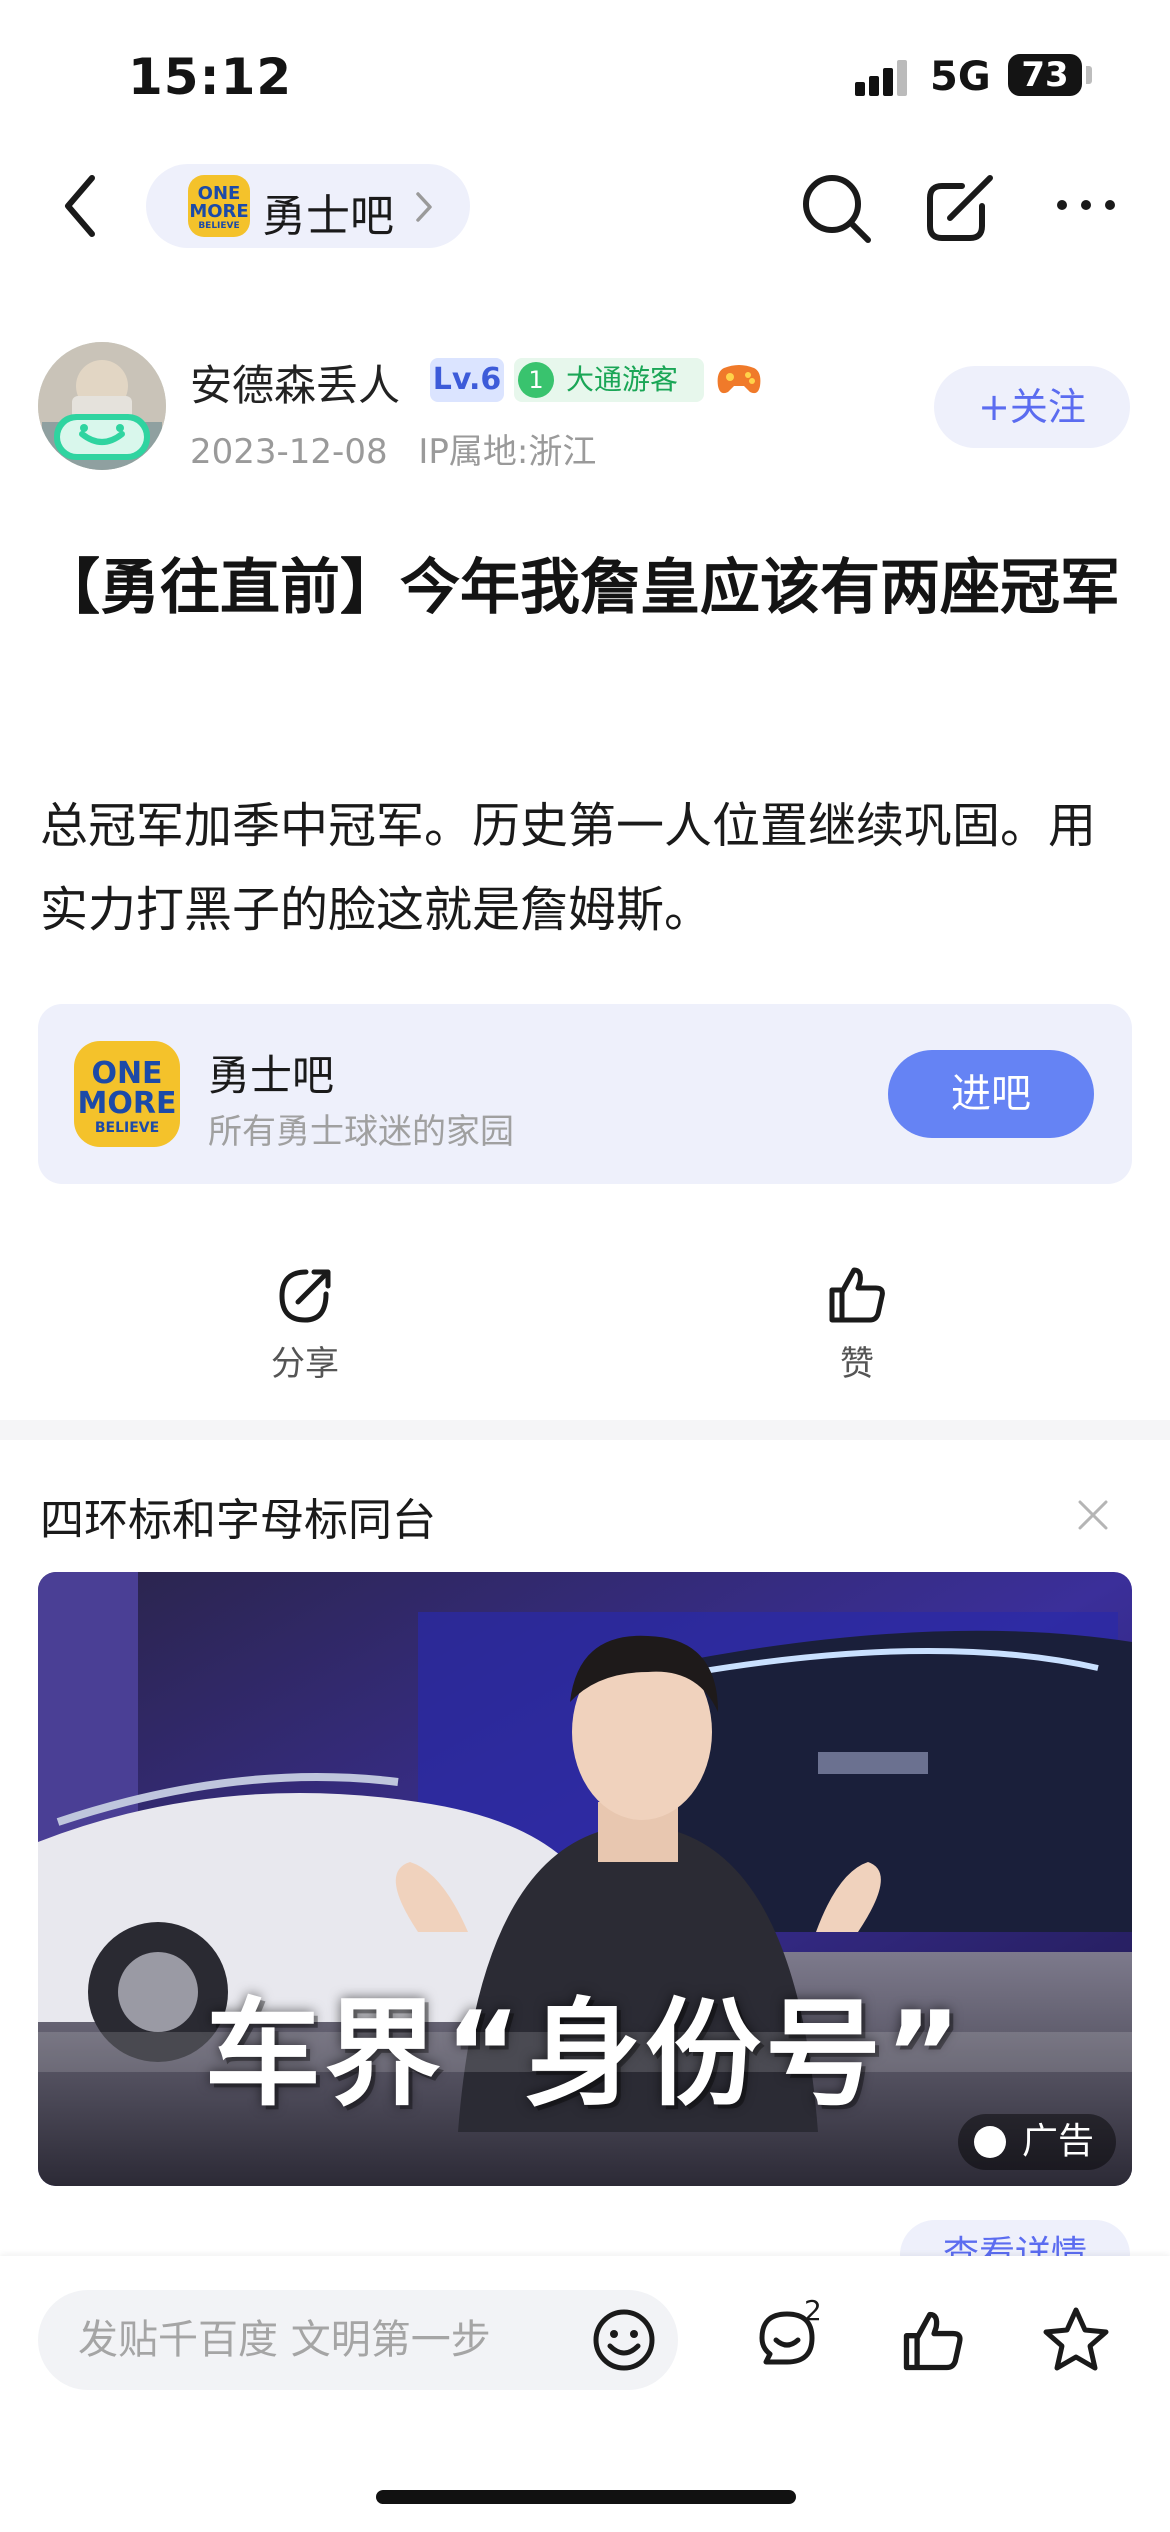 The image size is (1170, 2532). I want to click on member-title: 大通游客, so click(622, 379).